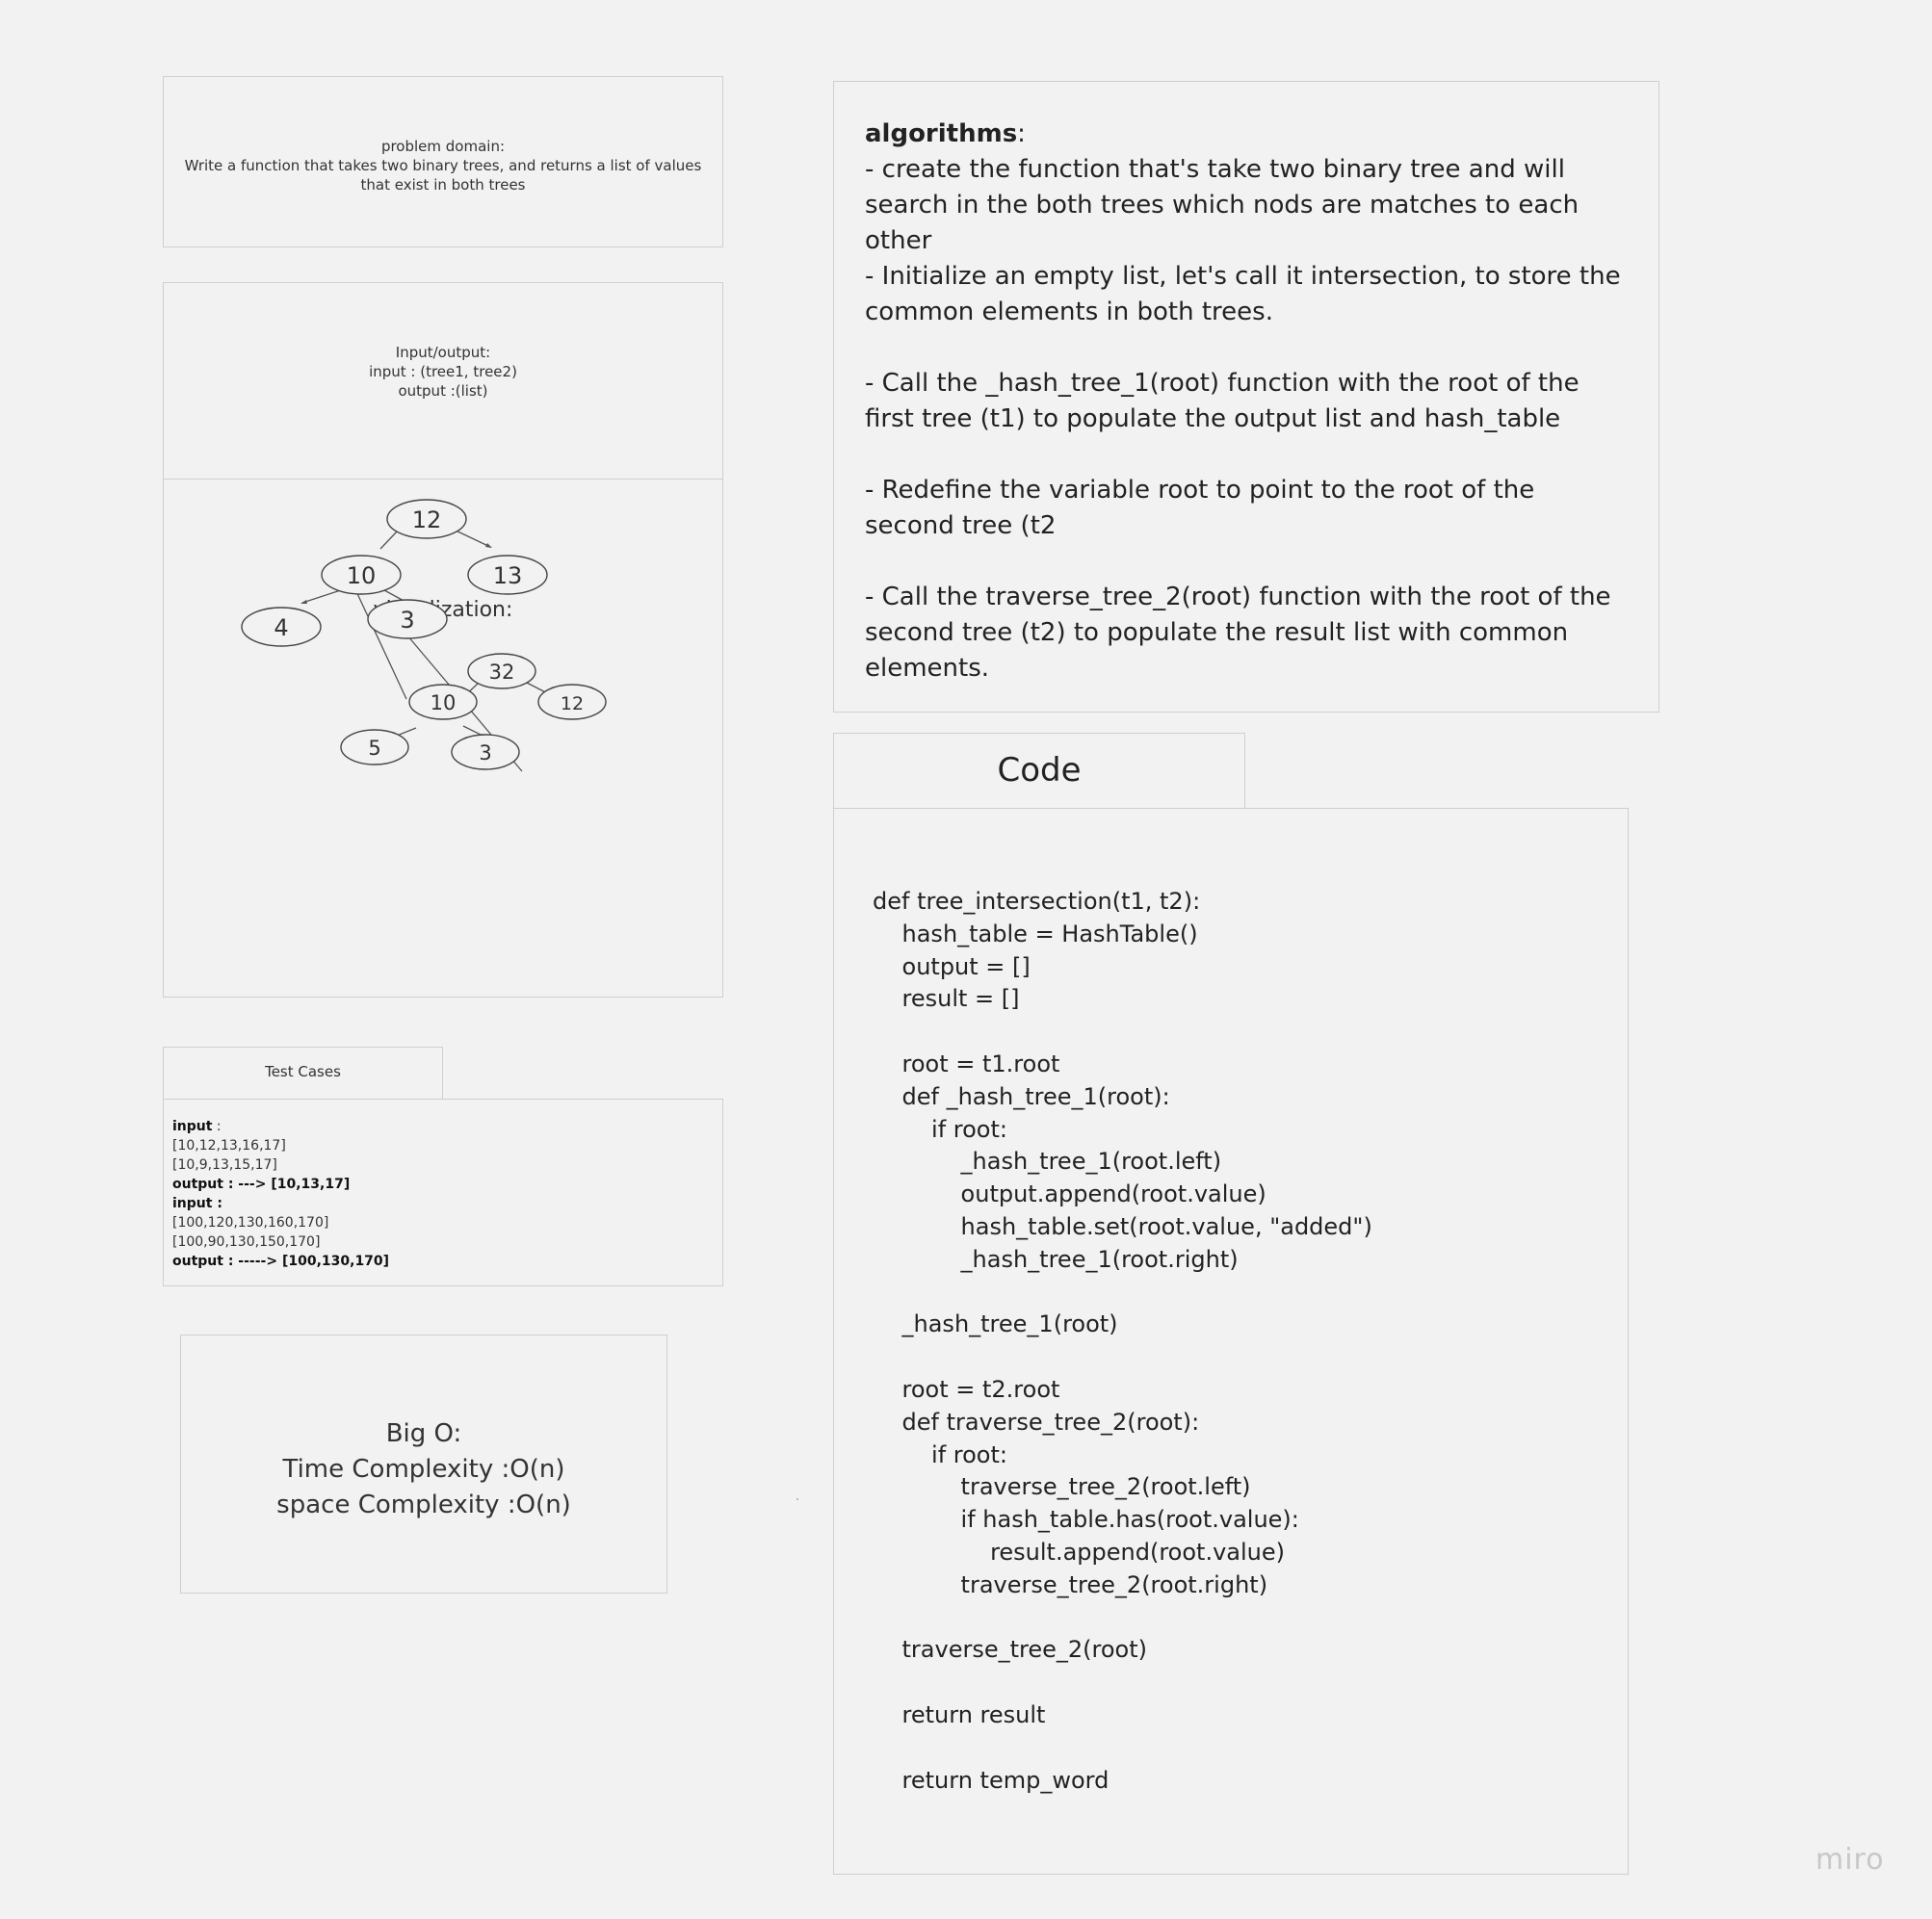 Image resolution: width=1932 pixels, height=1919 pixels. I want to click on test-case-2-input: input :, so click(197, 1203).